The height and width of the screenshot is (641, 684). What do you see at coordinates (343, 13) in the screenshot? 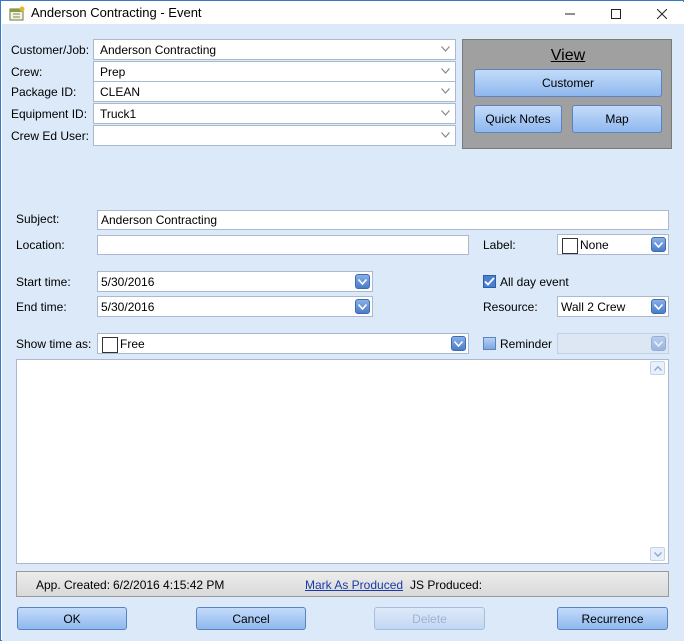
I see `title-bar: Anderson Contracting - Event` at bounding box center [343, 13].